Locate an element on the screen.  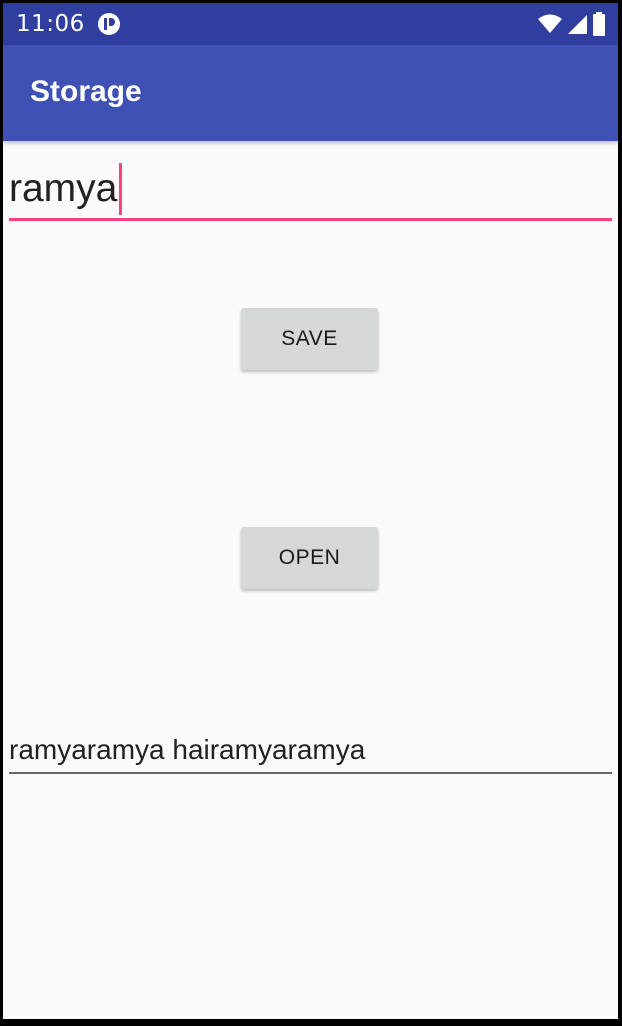
app-bar: Storage is located at coordinates (310, 93).